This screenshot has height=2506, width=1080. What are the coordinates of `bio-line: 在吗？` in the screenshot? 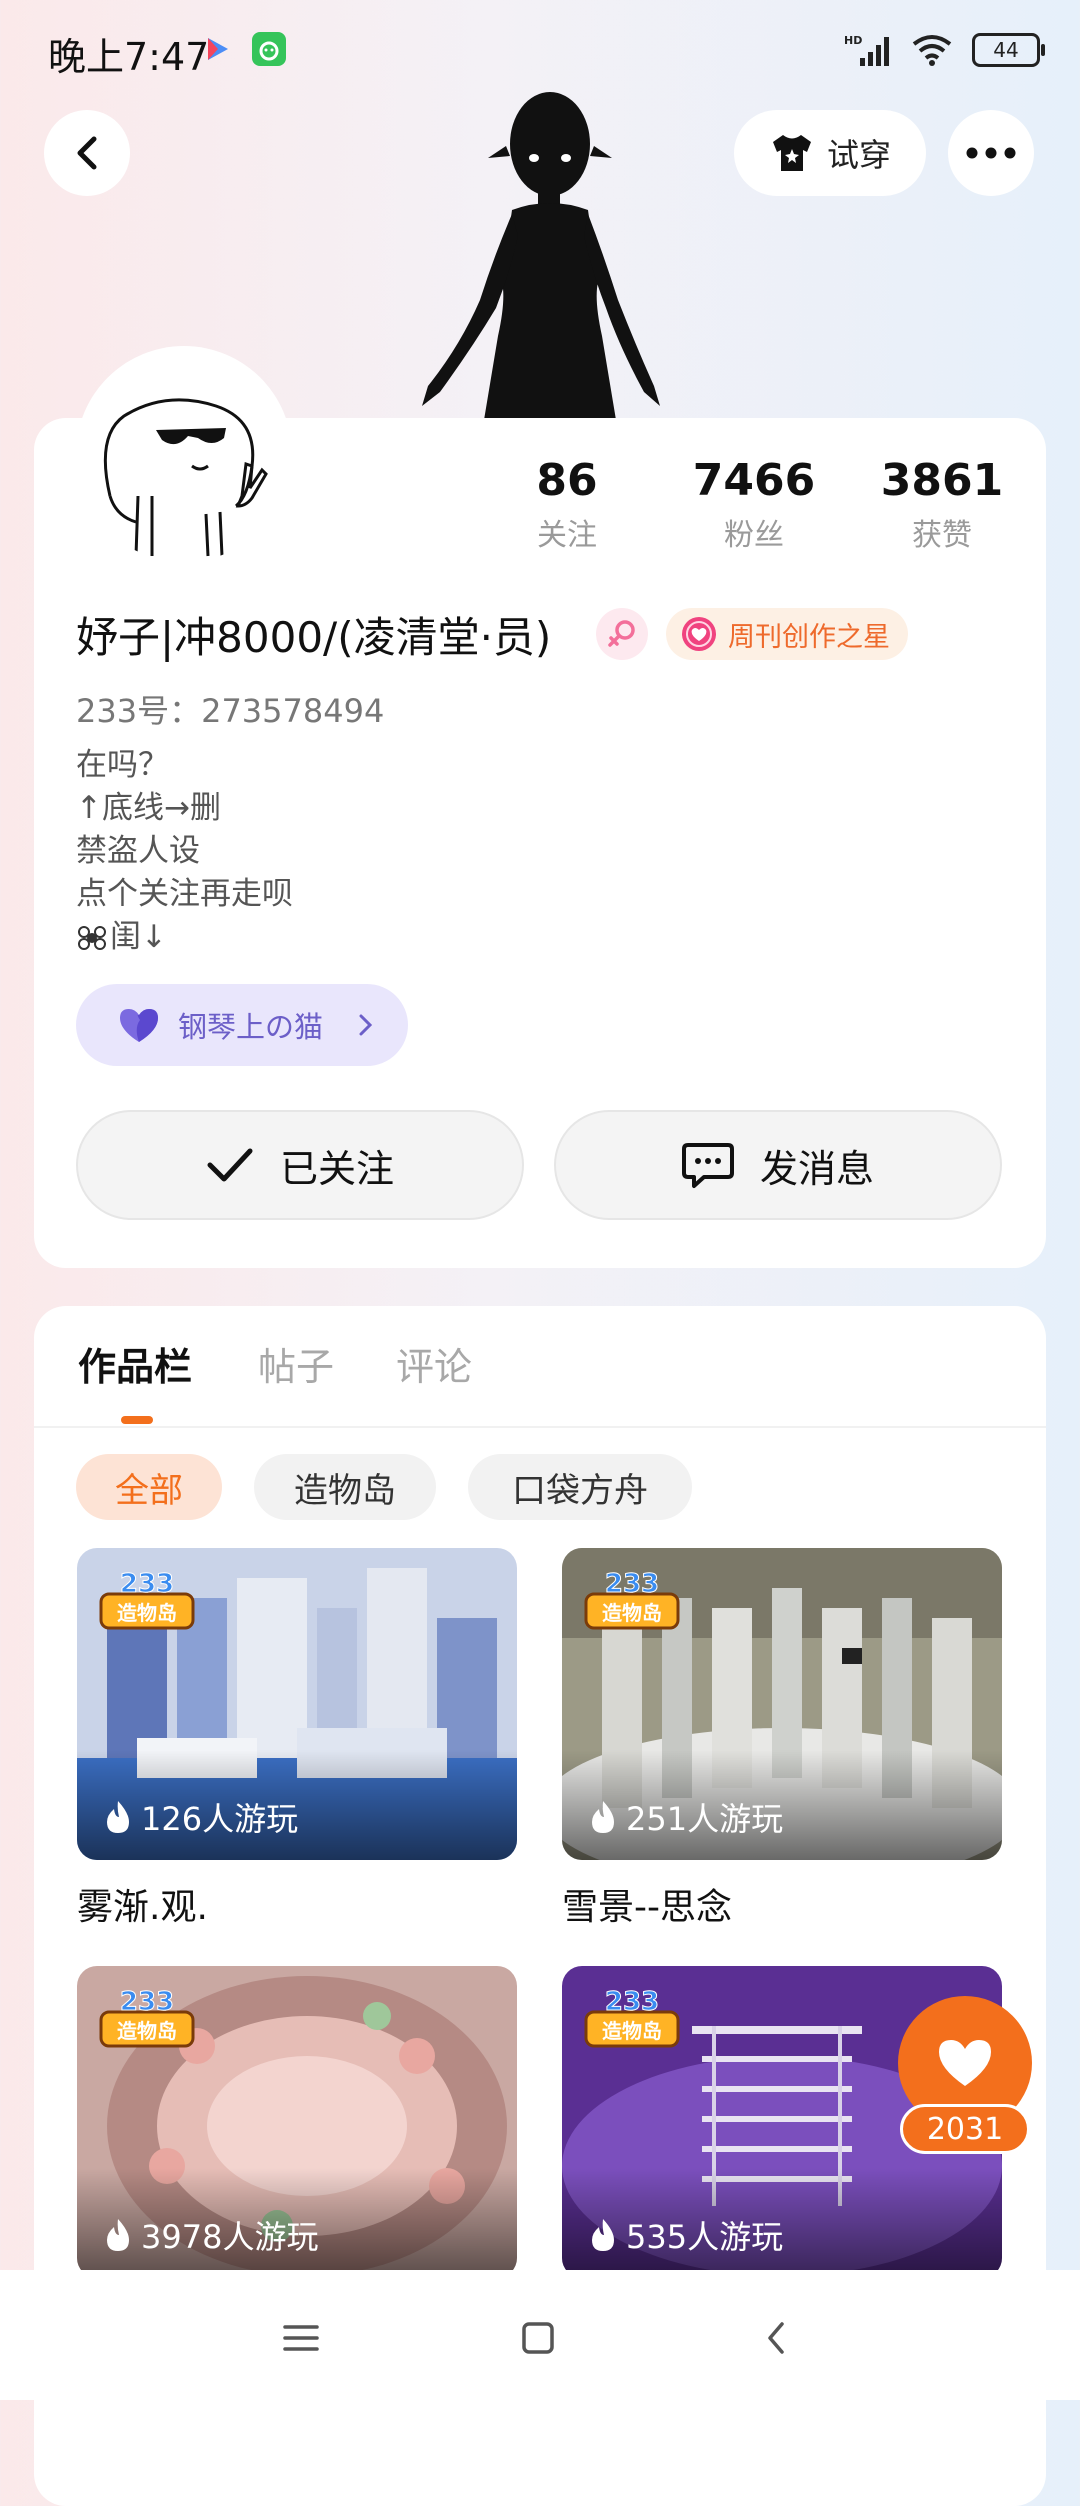 It's located at (122, 765).